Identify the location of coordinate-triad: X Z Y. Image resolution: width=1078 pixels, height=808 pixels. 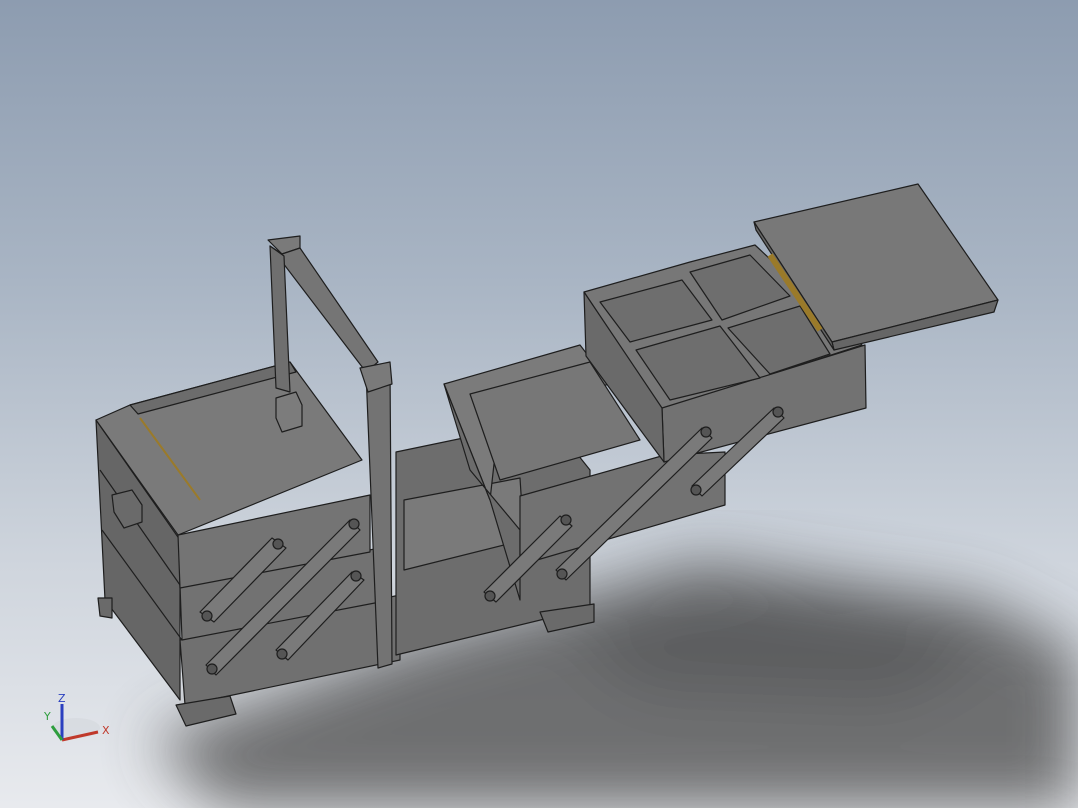
(76, 717).